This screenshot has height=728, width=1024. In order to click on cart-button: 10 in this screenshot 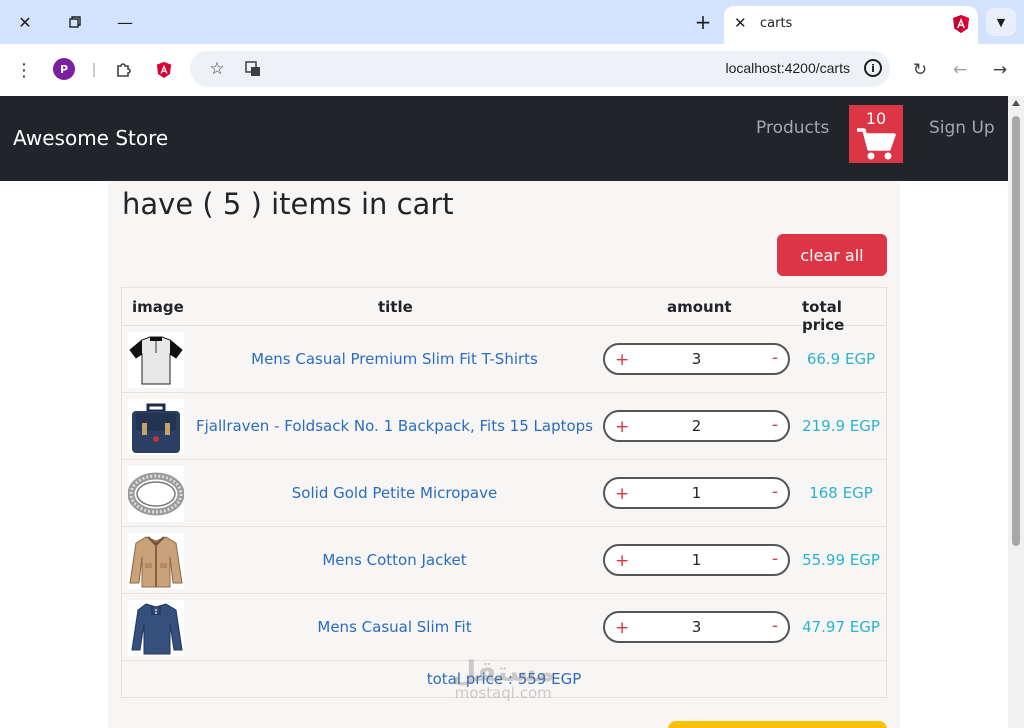, I will do `click(876, 134)`.